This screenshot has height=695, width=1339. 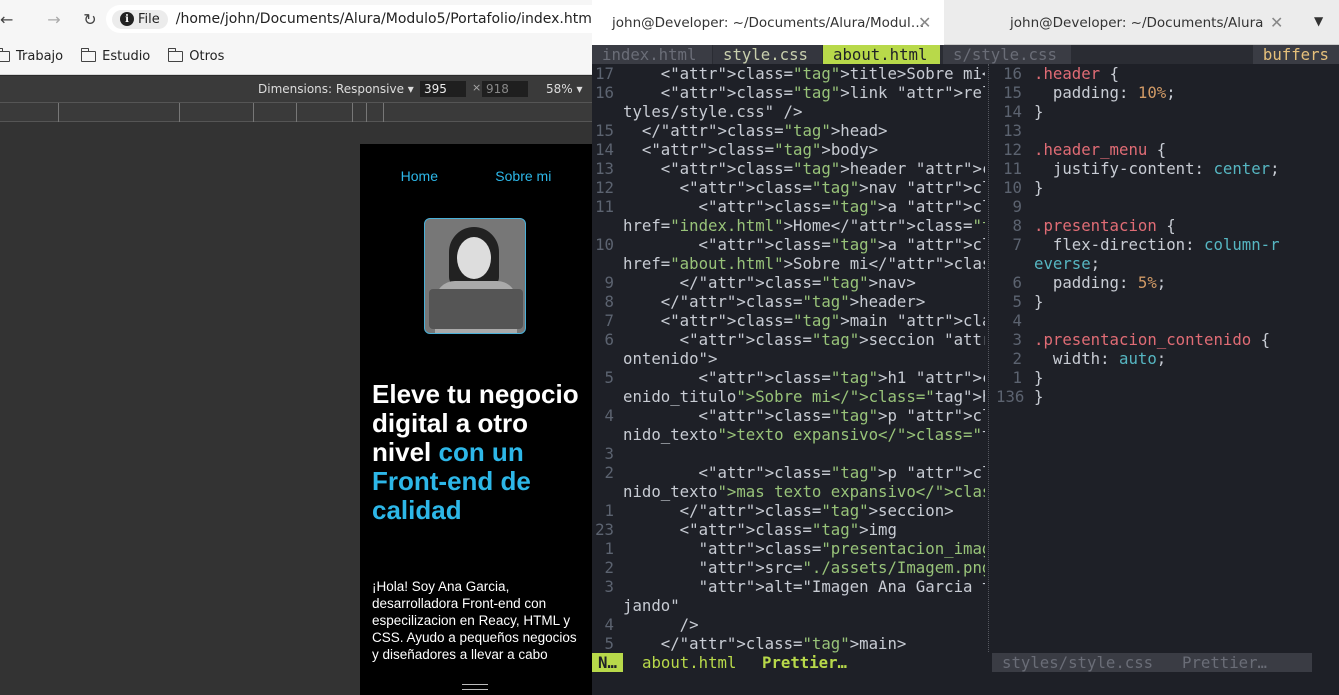 What do you see at coordinates (788, 605) in the screenshot?
I see `html-code-line: jando"` at bounding box center [788, 605].